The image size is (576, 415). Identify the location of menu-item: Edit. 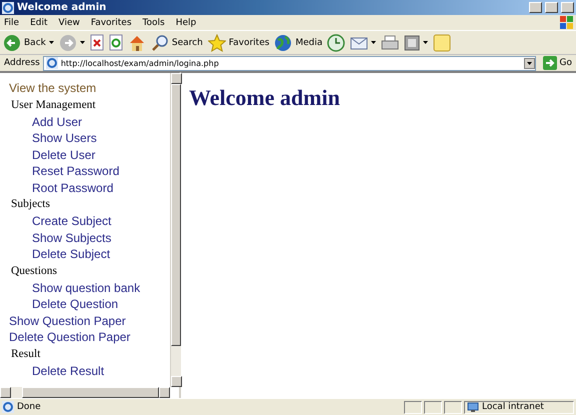
(39, 23).